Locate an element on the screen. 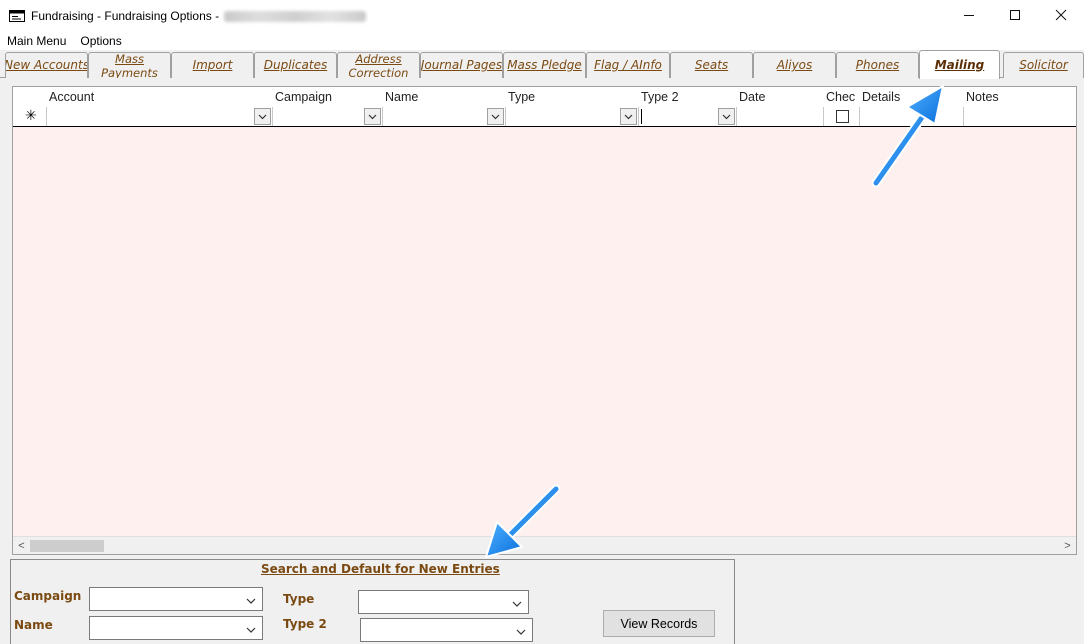 The height and width of the screenshot is (644, 1084). type-label: Type is located at coordinates (299, 599).